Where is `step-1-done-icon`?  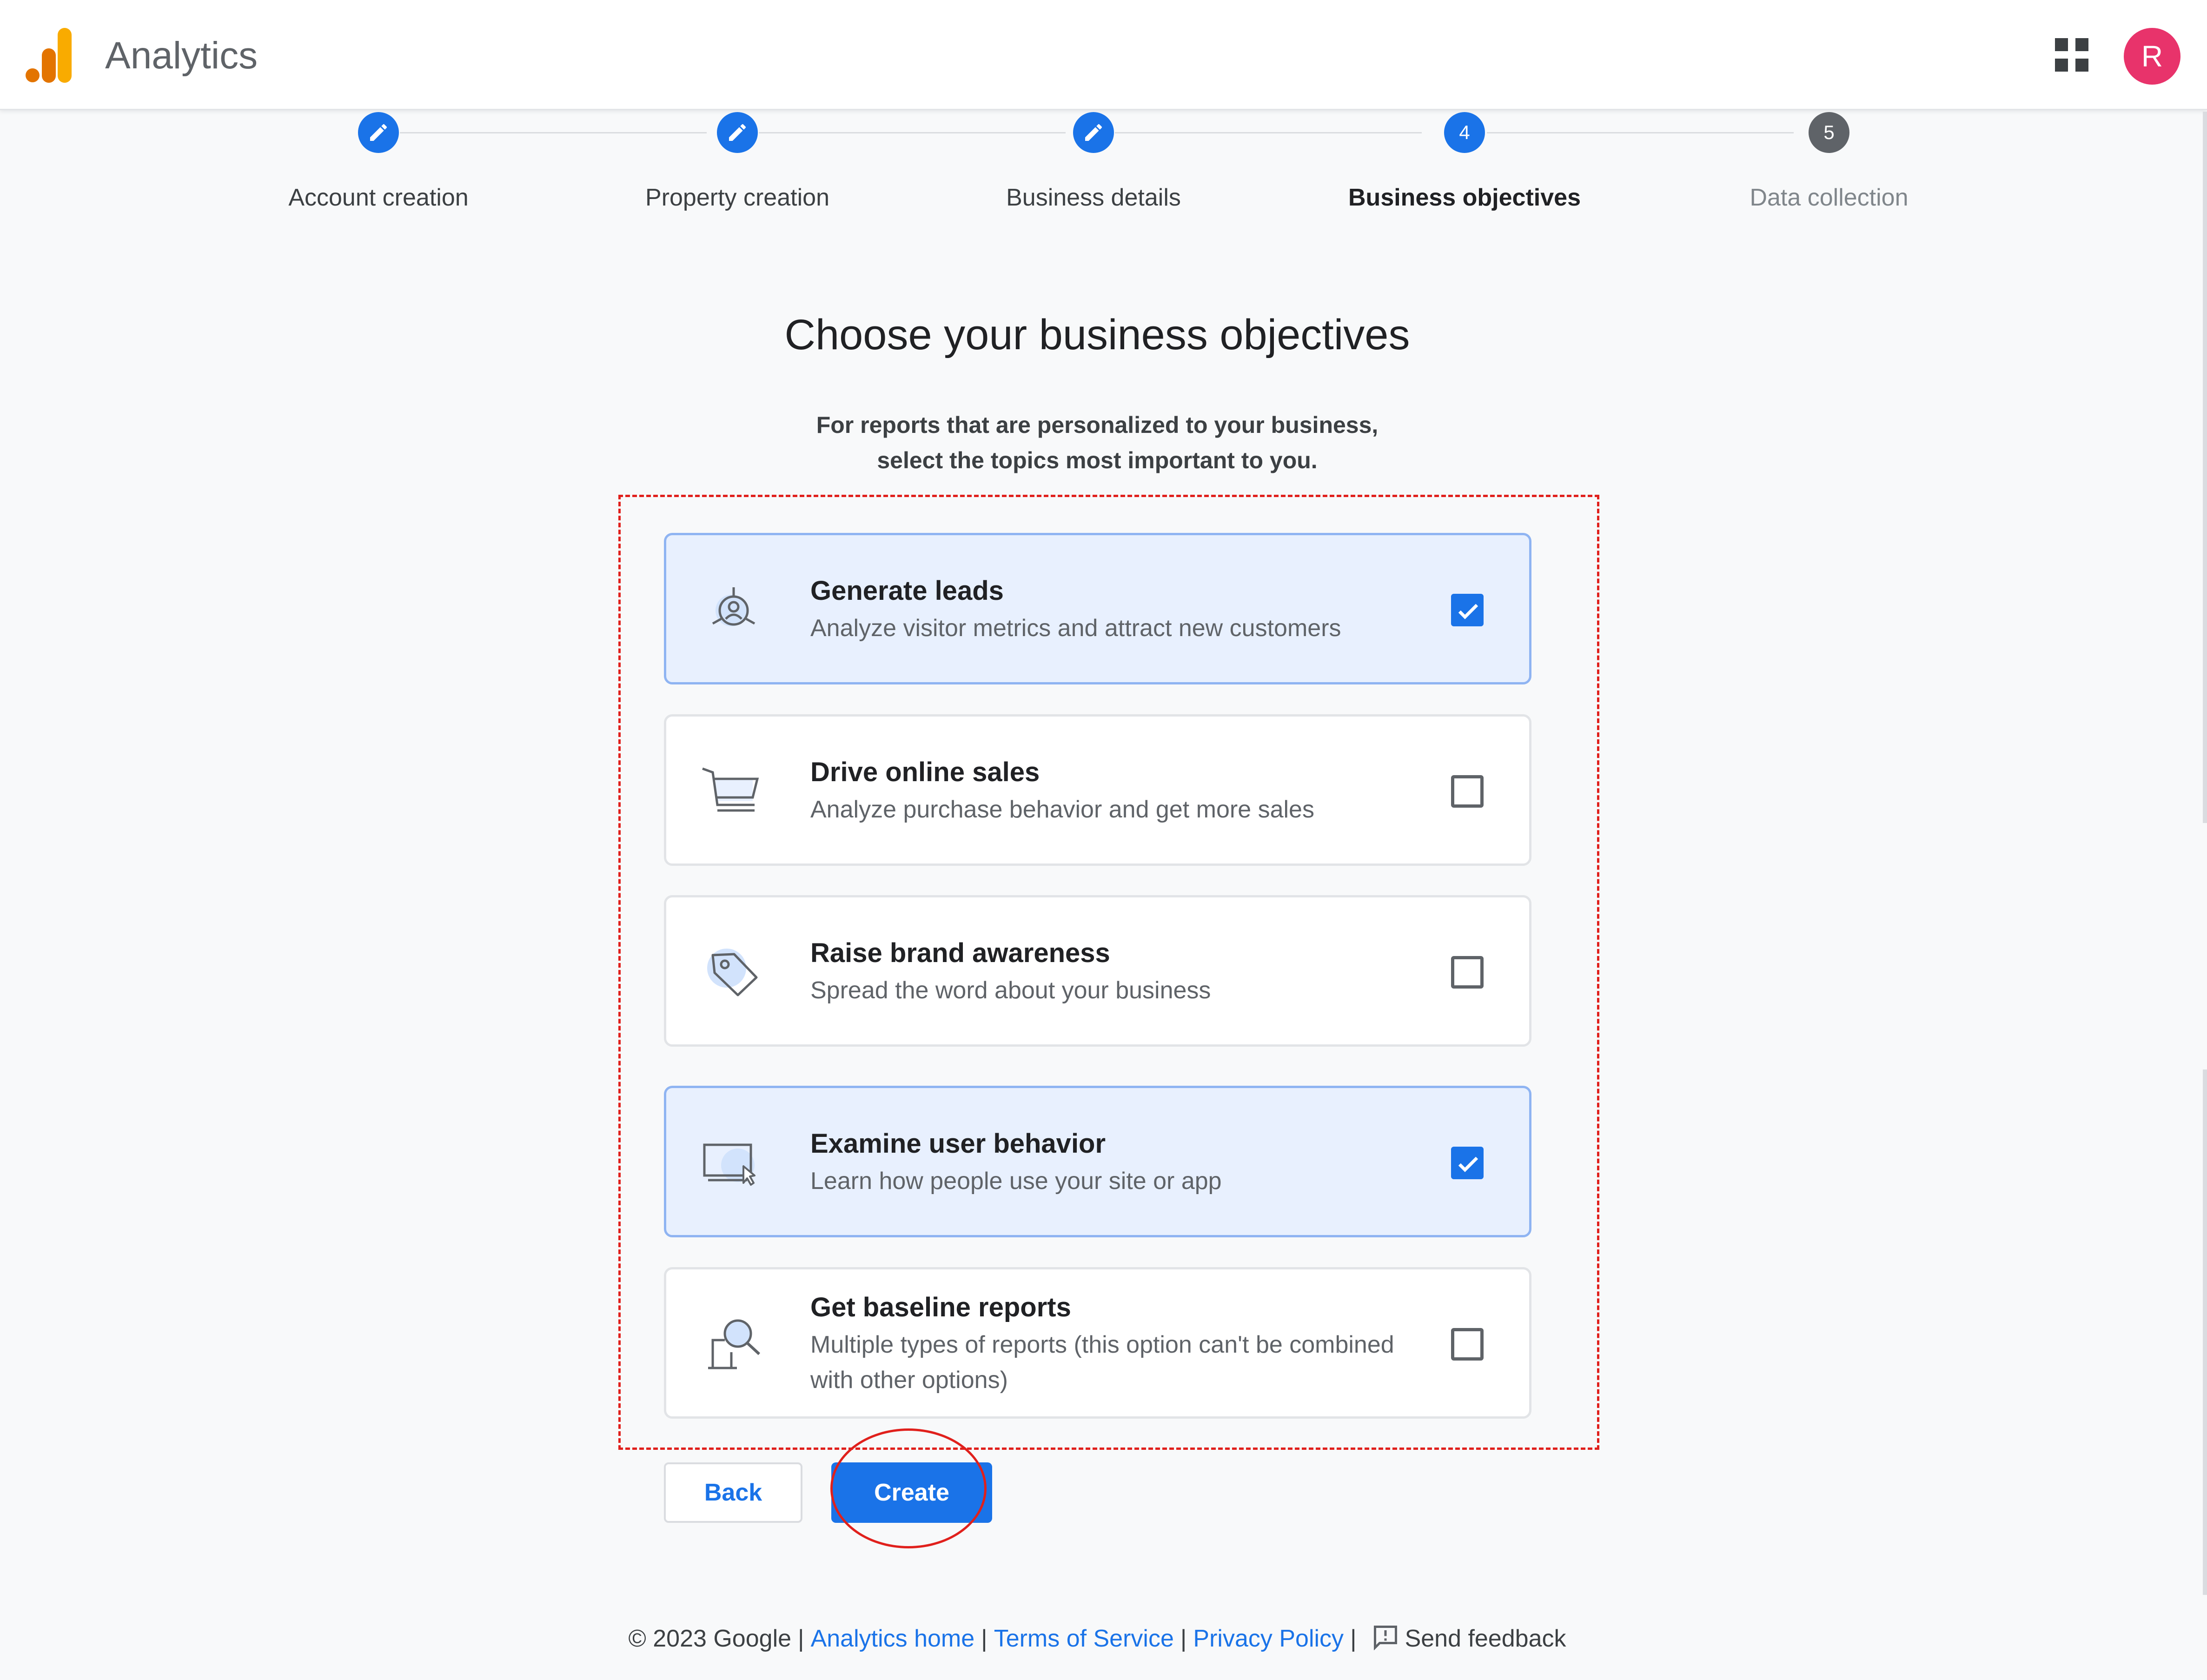
step-1-done-icon is located at coordinates (378, 132).